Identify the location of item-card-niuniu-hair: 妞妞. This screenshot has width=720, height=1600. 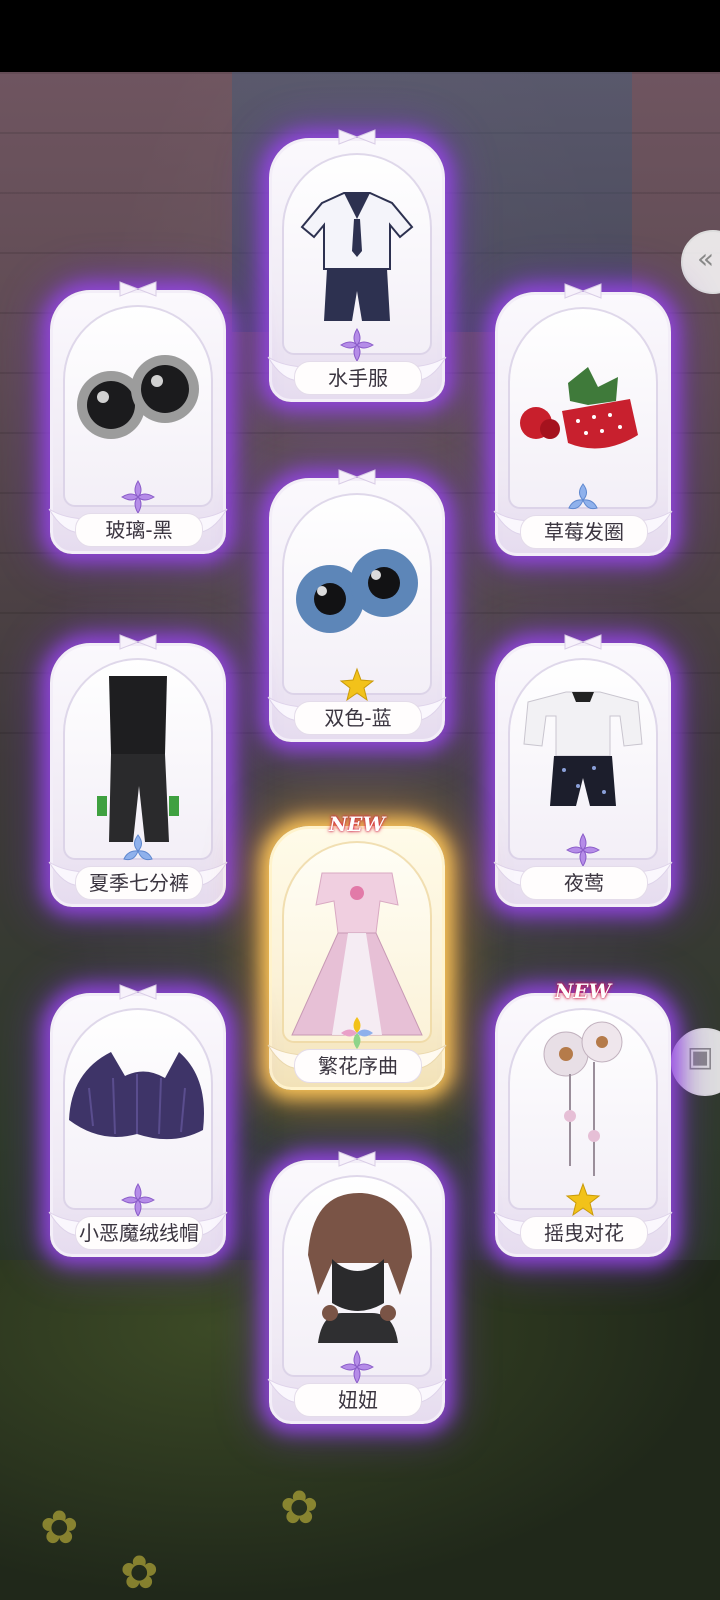
(357, 1287).